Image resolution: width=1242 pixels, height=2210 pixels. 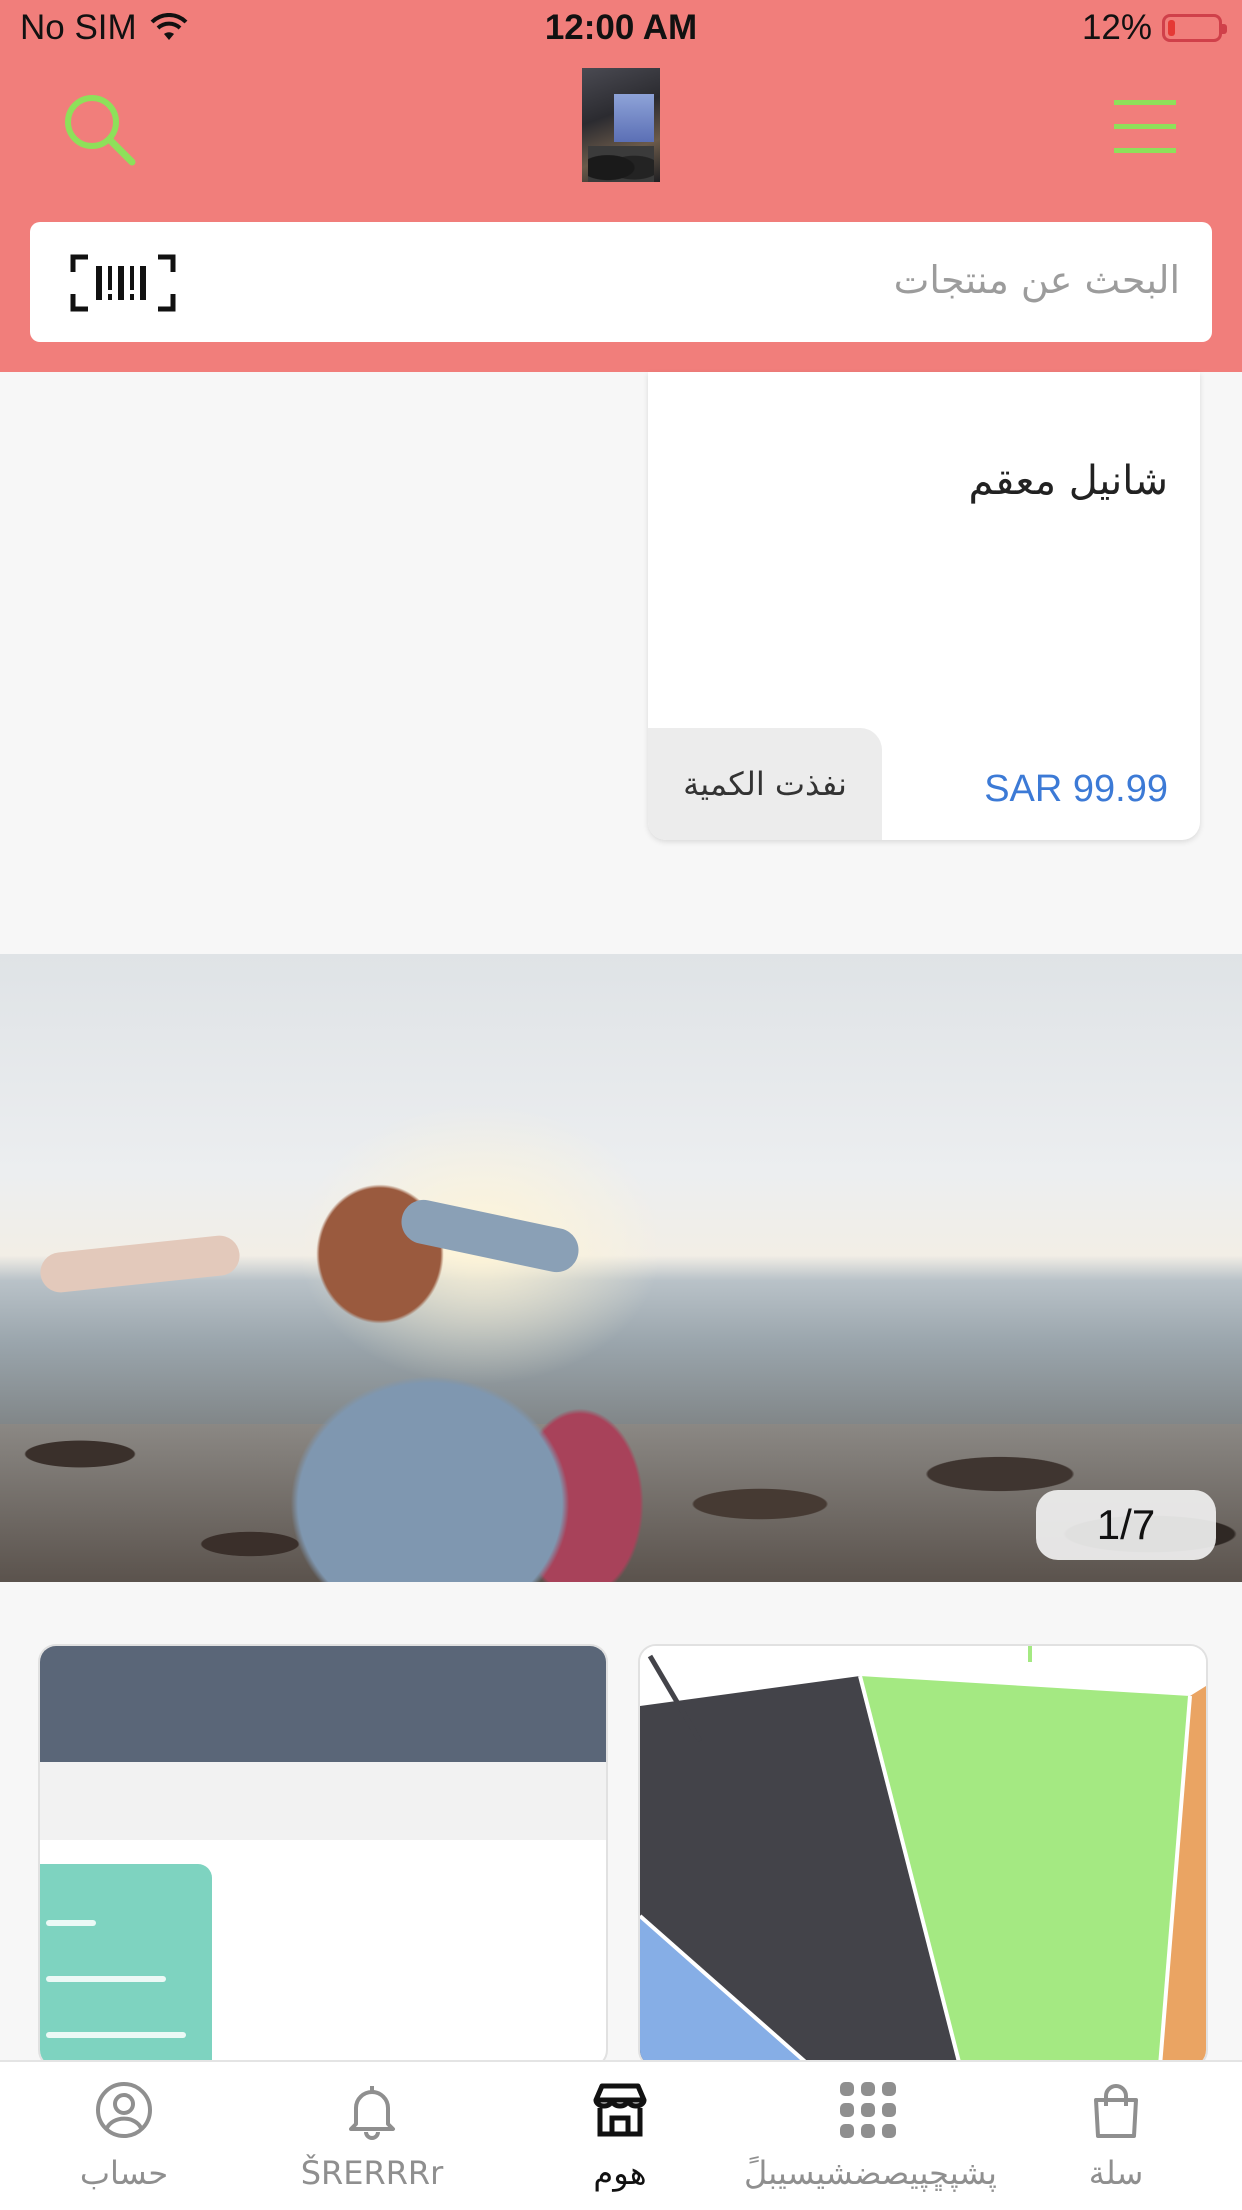 I want to click on out-of-stock-badge: نفذت الكمية, so click(x=765, y=784).